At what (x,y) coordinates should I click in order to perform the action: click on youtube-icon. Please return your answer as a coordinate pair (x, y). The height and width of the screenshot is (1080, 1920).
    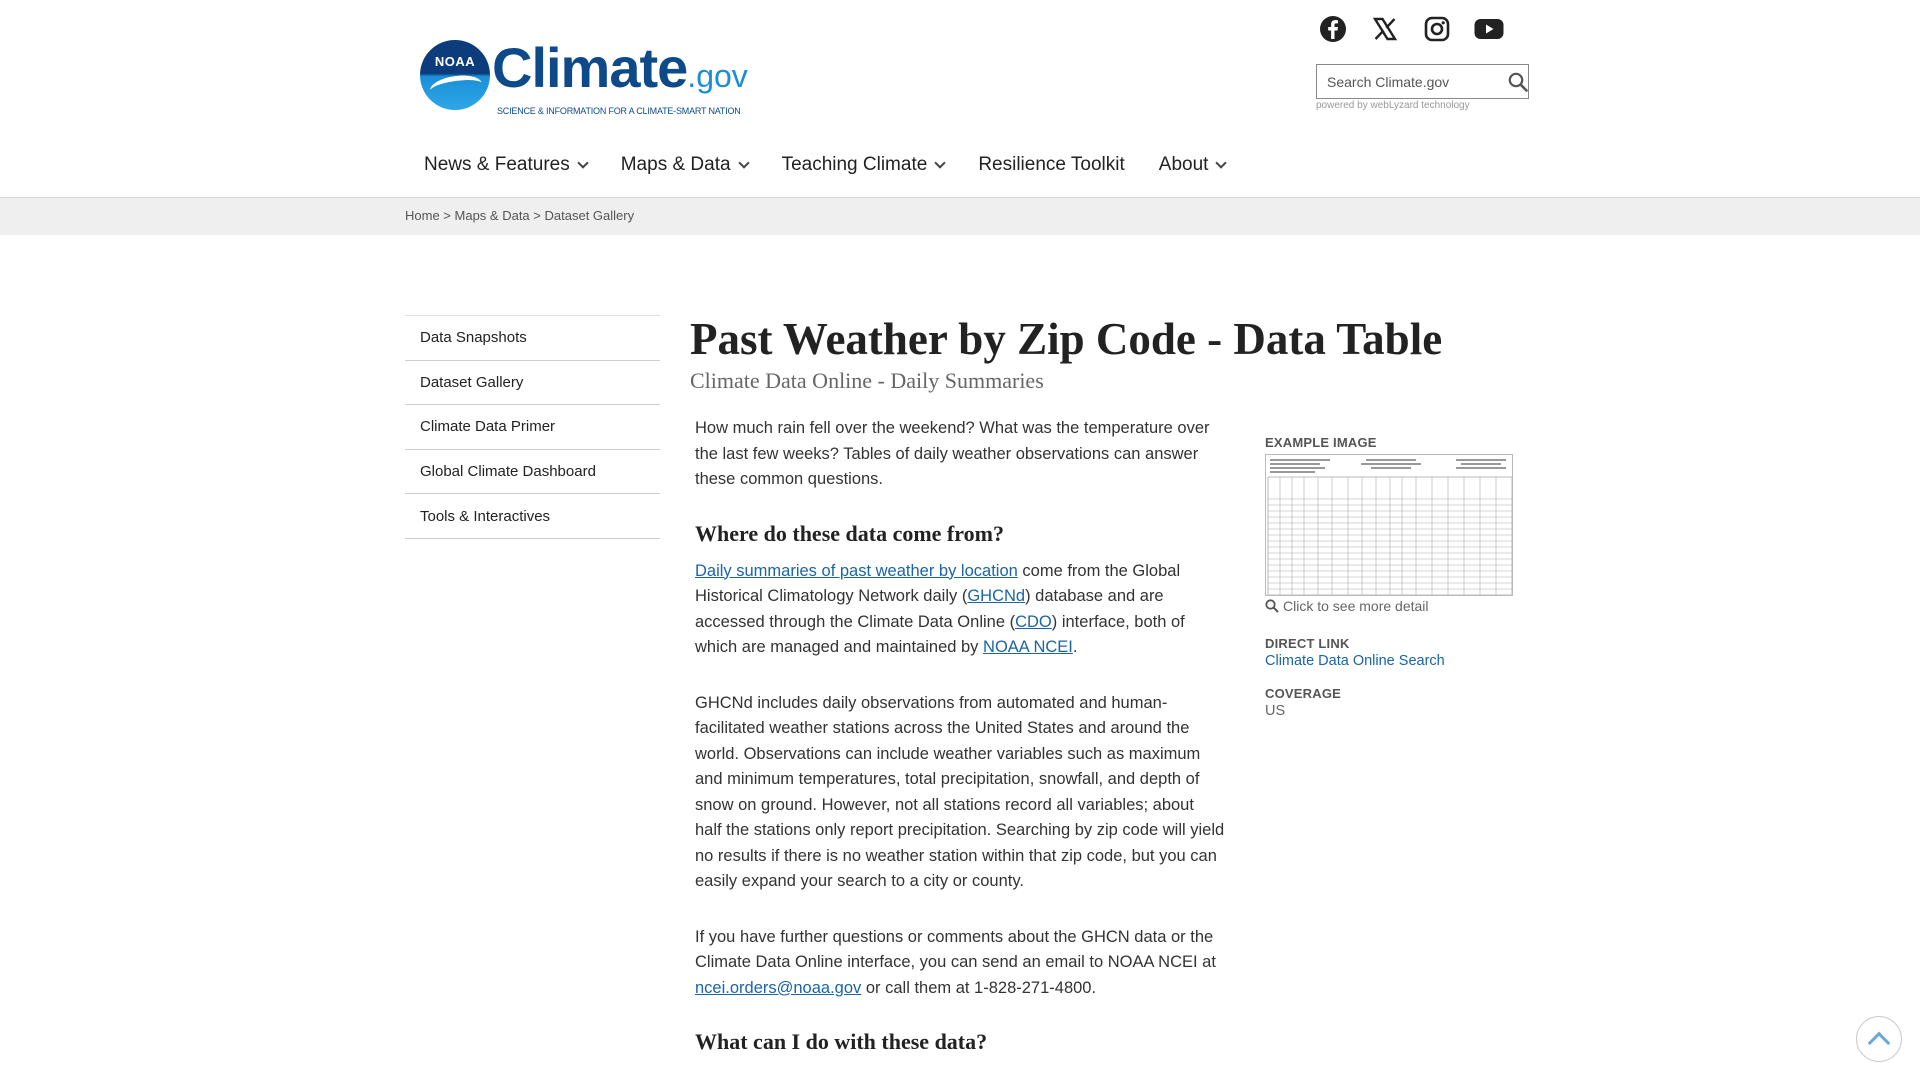
    Looking at the image, I should click on (1489, 29).